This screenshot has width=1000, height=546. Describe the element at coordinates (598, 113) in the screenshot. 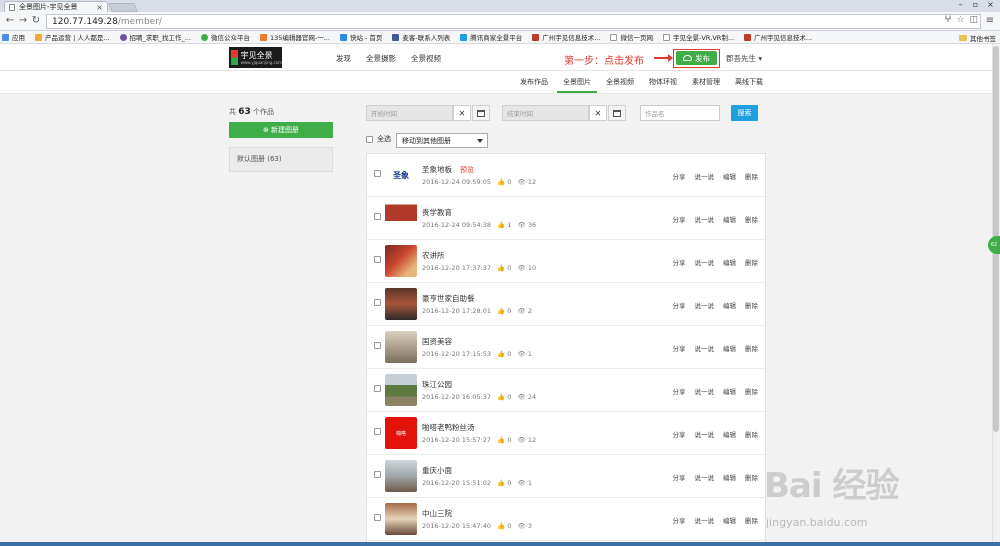

I see `clear-end-icon: ✕` at that location.